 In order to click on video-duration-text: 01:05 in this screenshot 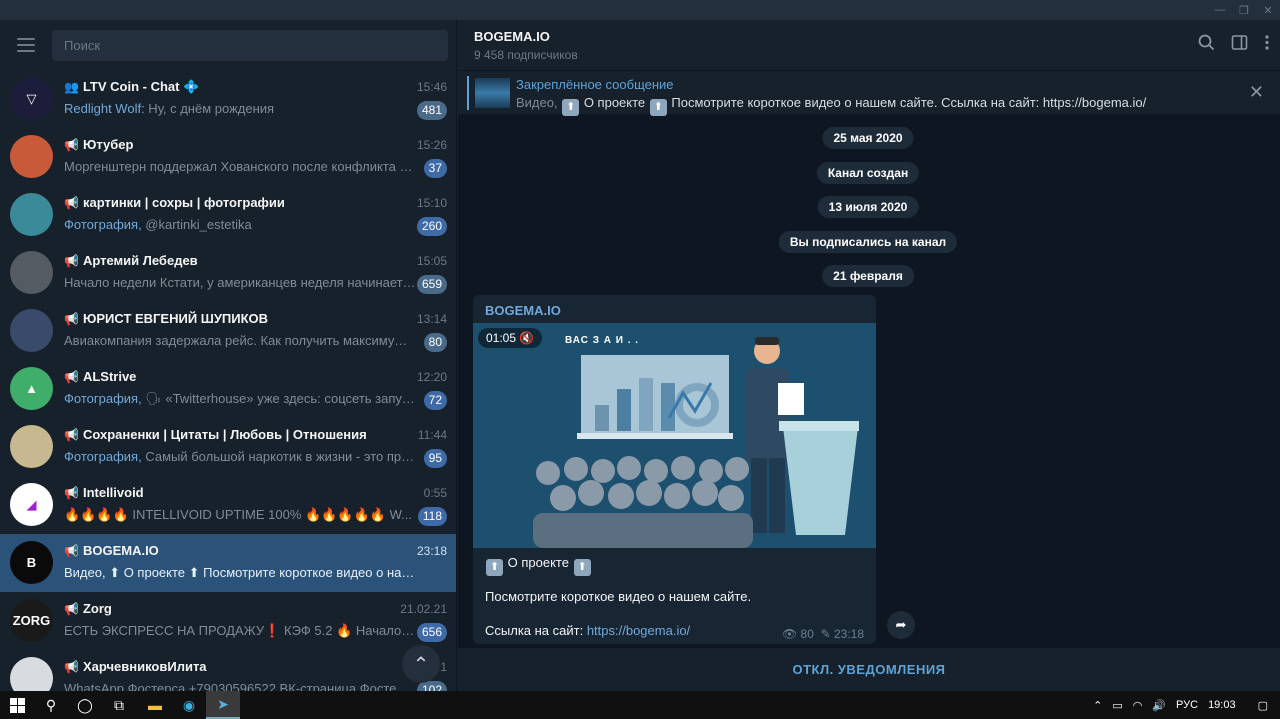, I will do `click(501, 338)`.